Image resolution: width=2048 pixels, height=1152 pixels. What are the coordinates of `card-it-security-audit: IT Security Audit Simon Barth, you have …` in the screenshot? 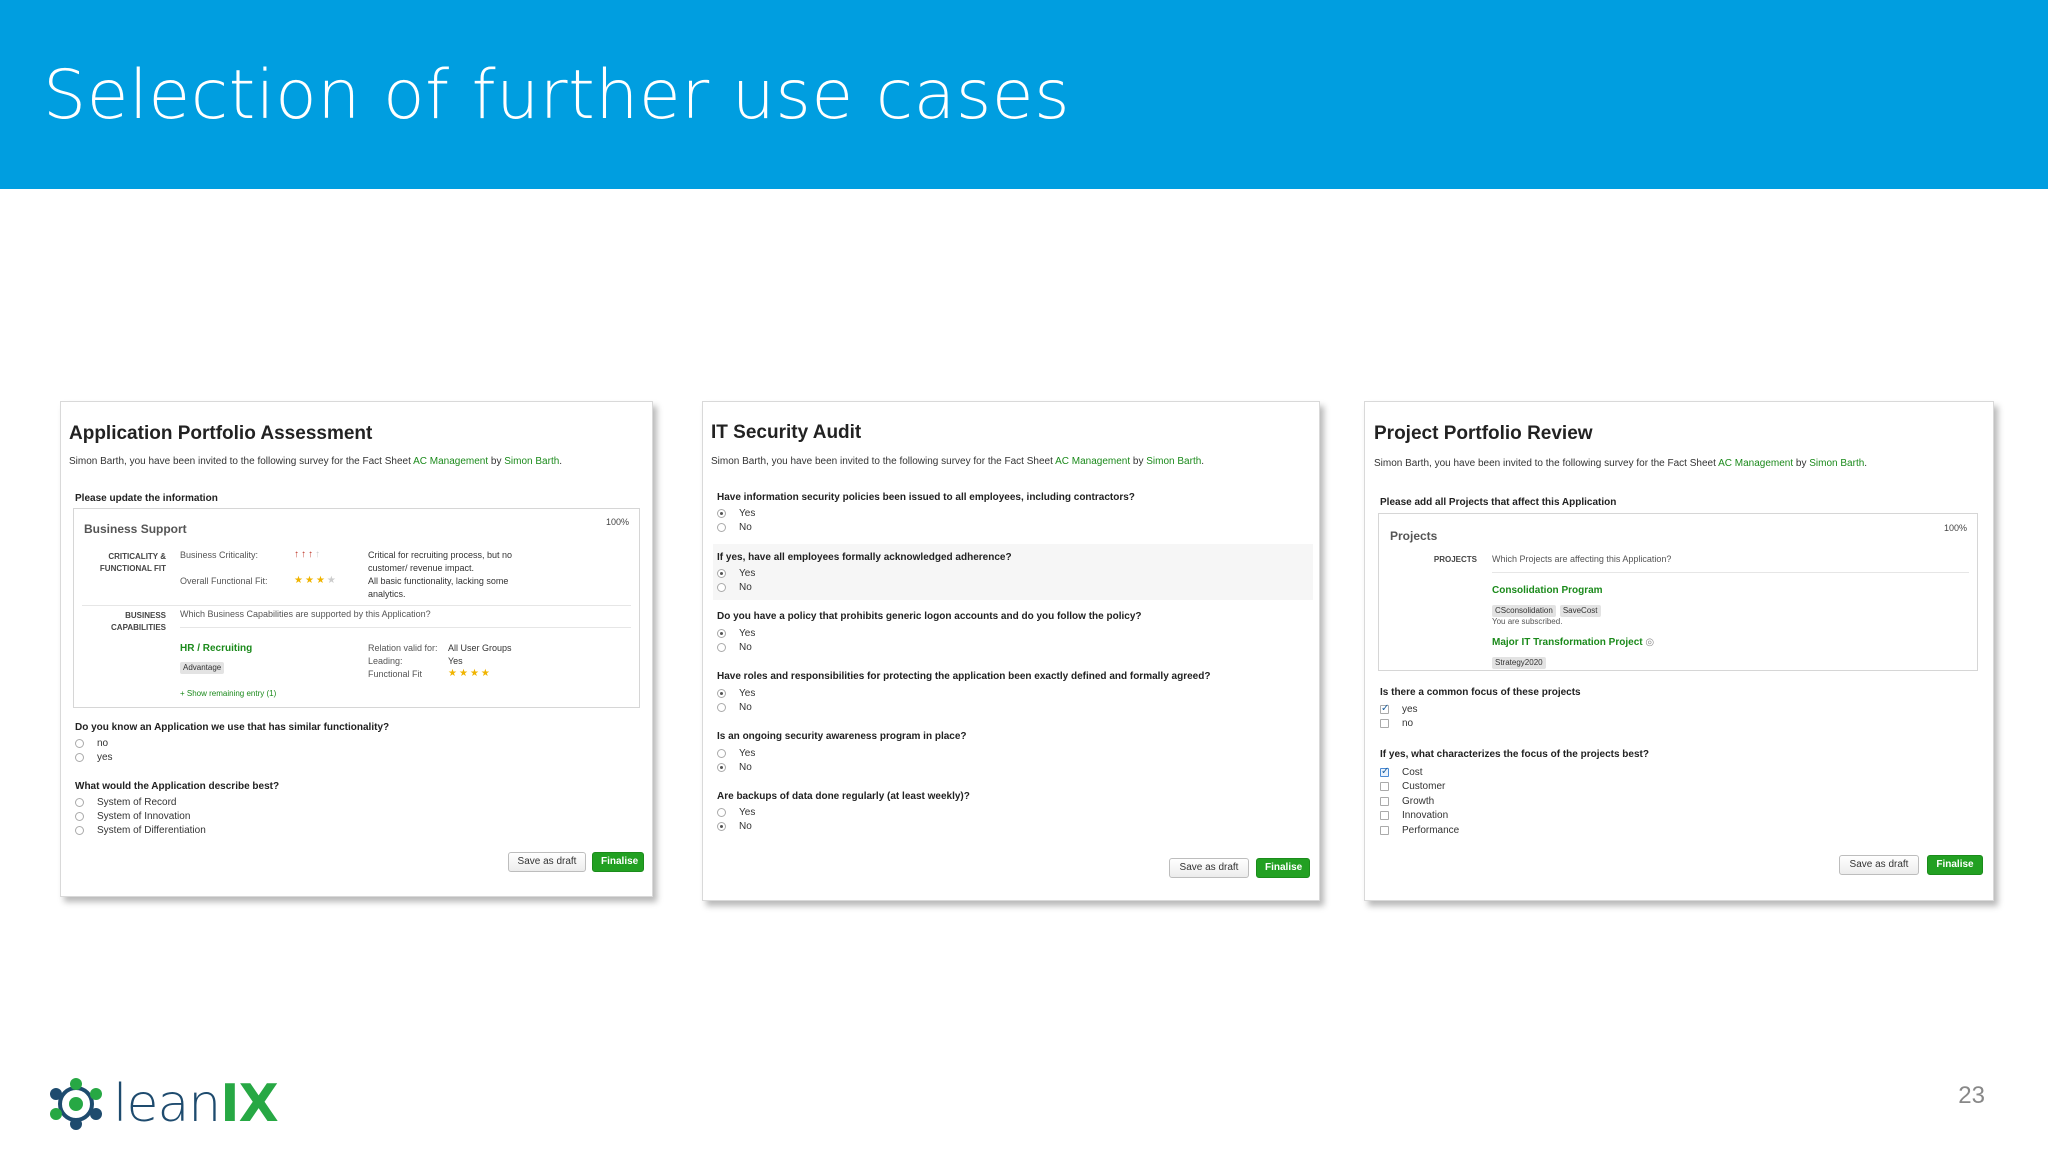 It's located at (1011, 651).